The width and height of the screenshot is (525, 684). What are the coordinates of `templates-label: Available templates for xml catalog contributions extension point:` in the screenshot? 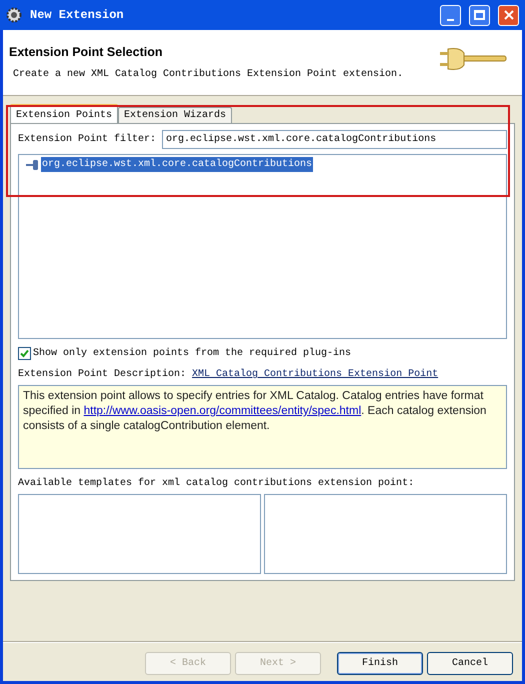 It's located at (217, 483).